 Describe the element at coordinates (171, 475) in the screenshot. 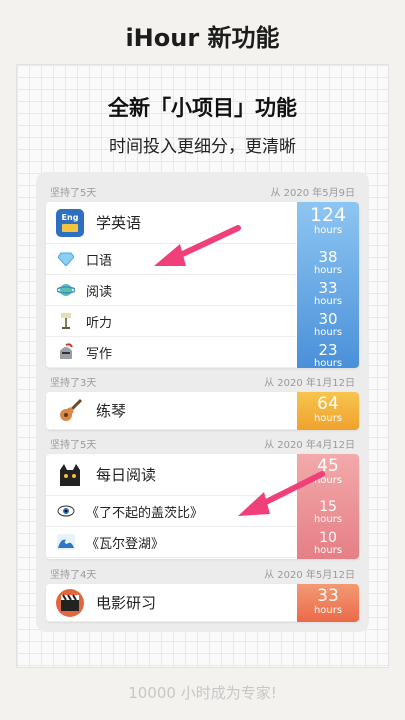

I see `project-row-daily-reading: 每日阅读` at that location.